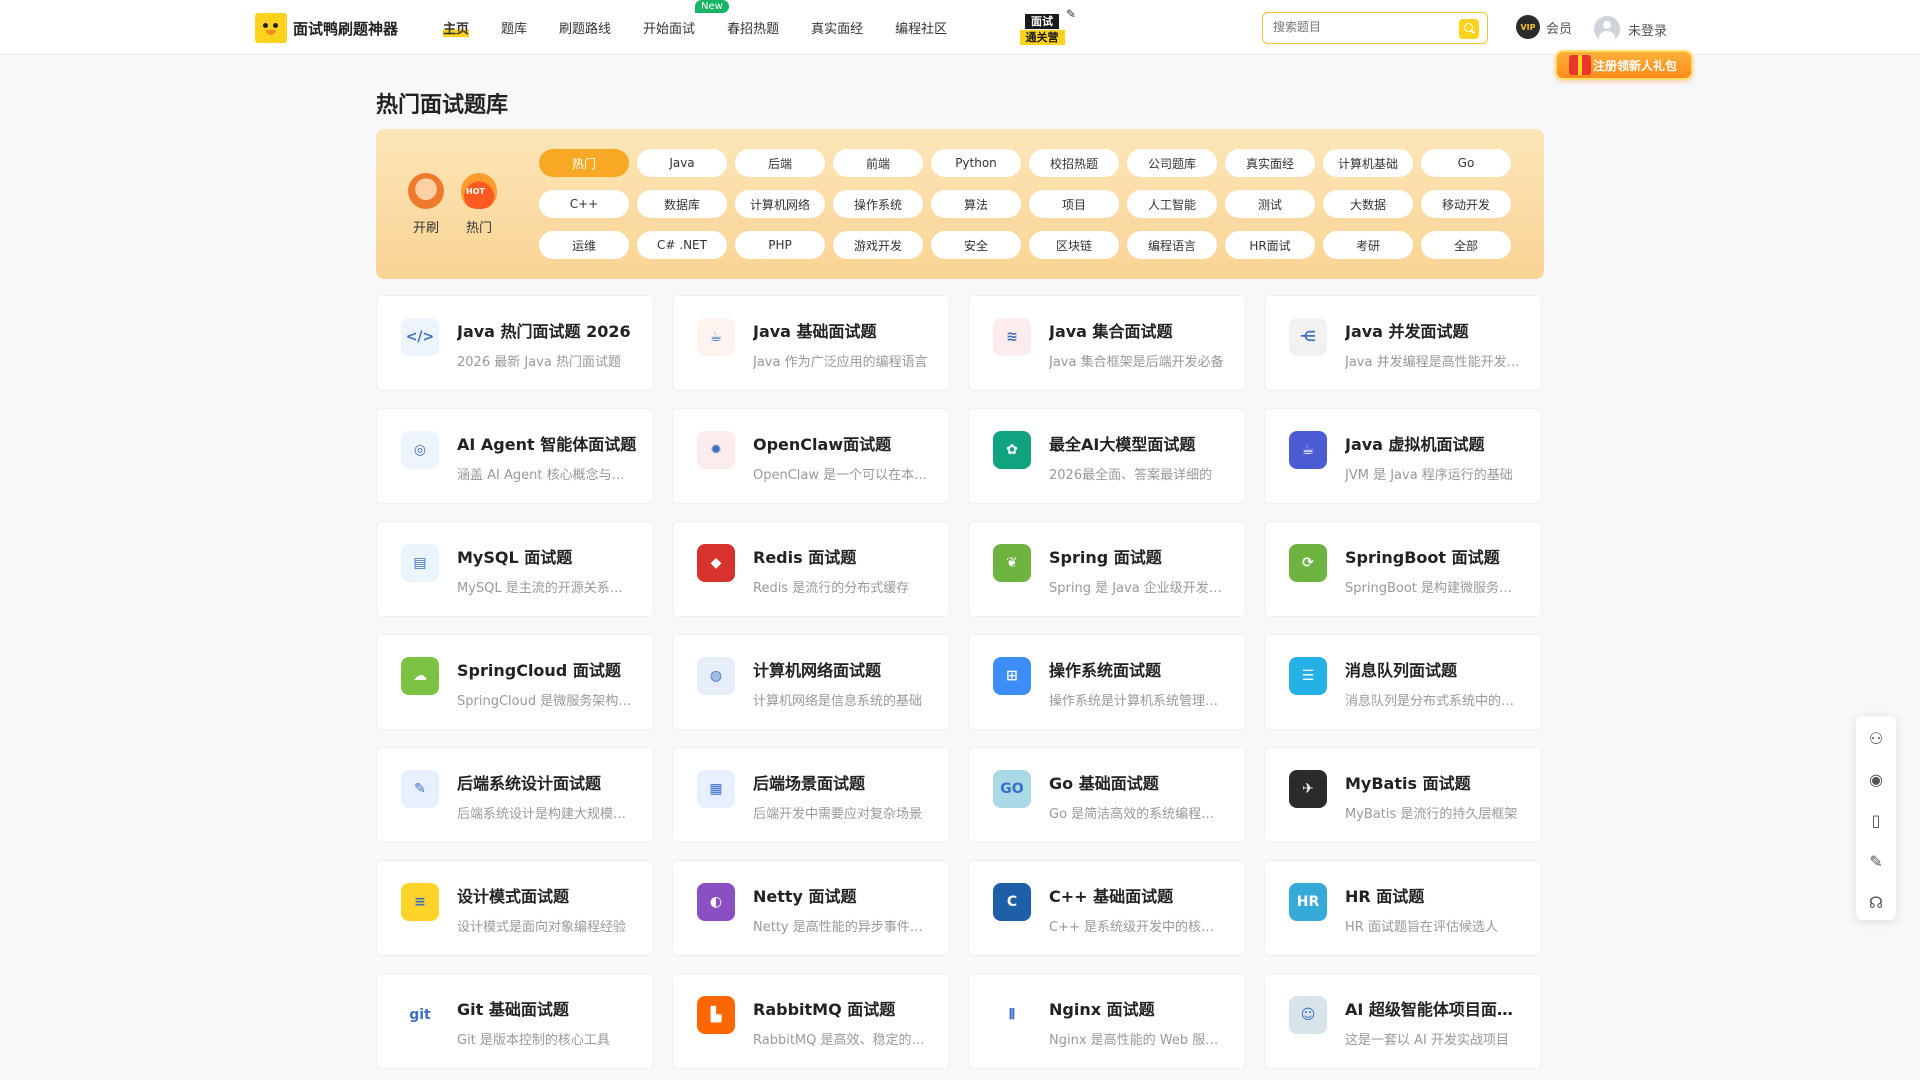 The image size is (1920, 1080). What do you see at coordinates (878, 245) in the screenshot?
I see `tag-23: 游戏开发` at bounding box center [878, 245].